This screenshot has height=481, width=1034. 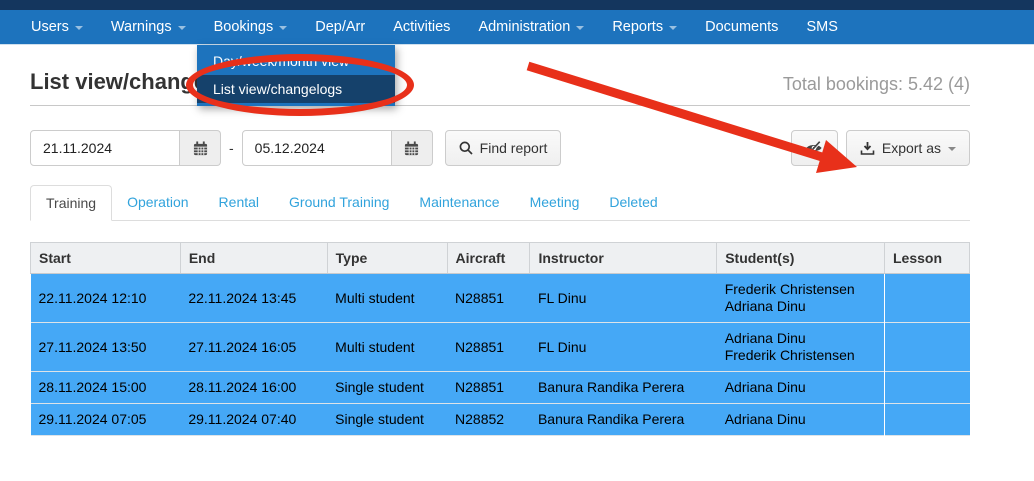 I want to click on cell-students: Adriana Dinu Frederik Christensen, so click(x=800, y=347).